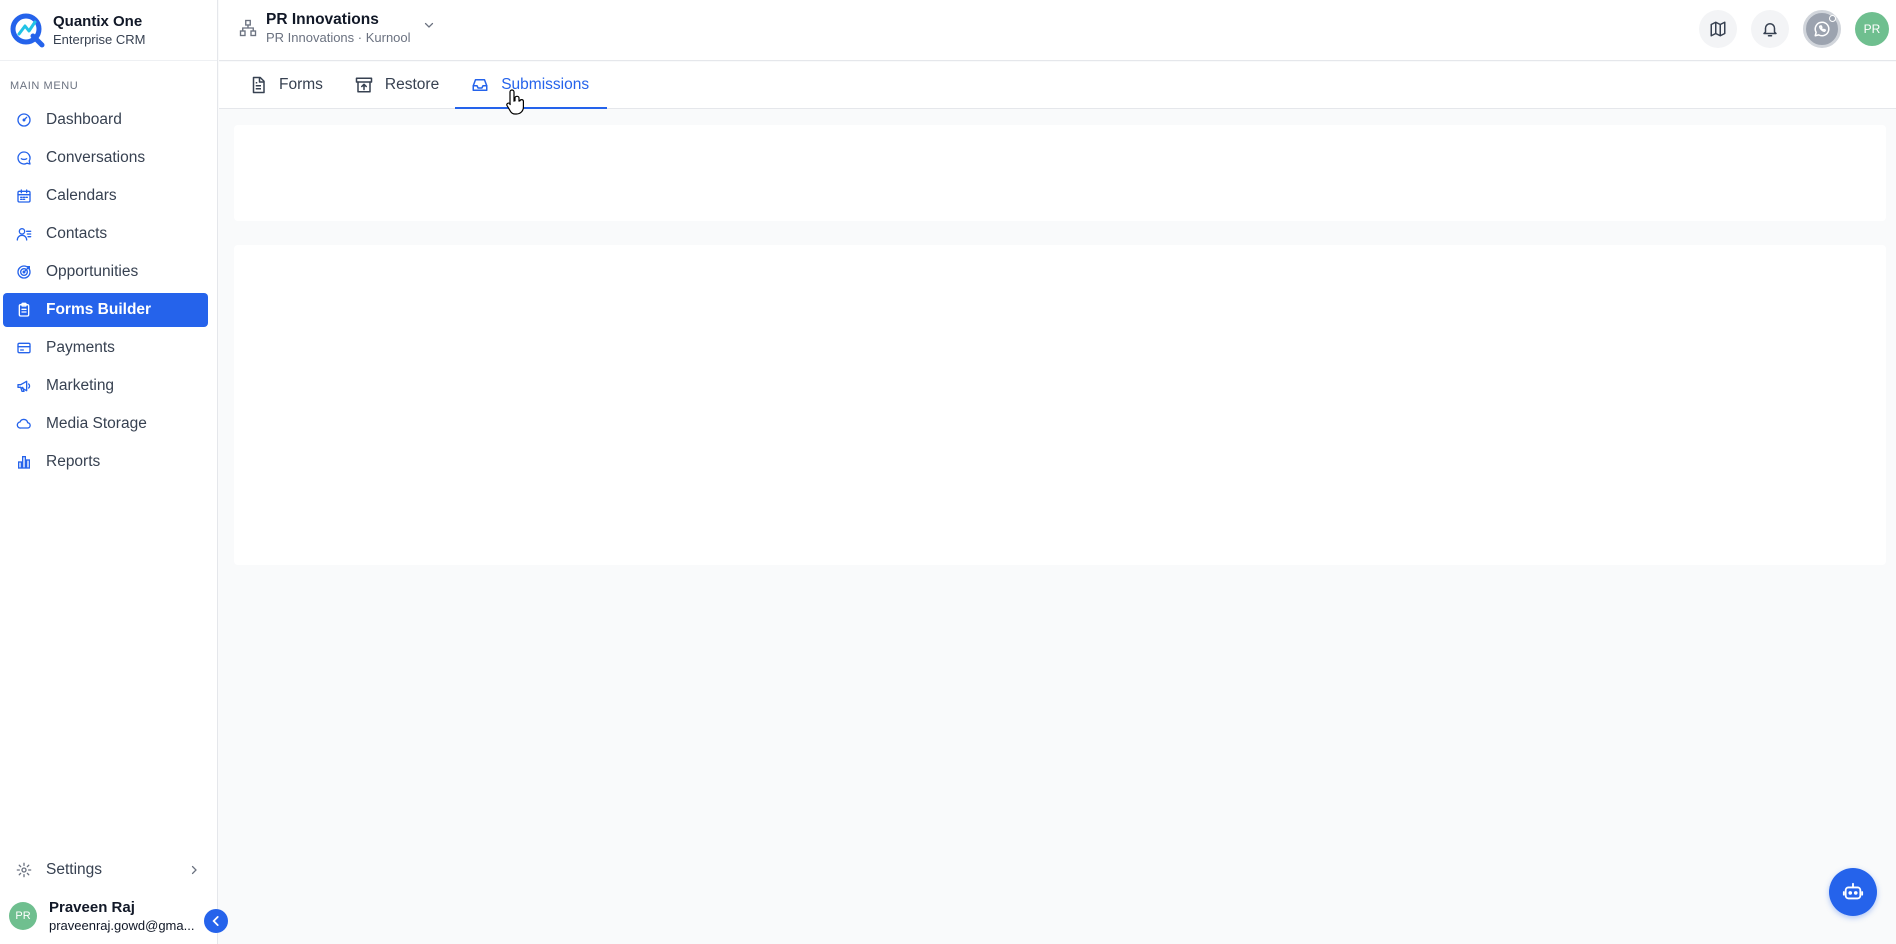 The width and height of the screenshot is (1896, 944). I want to click on bell-icon, so click(1770, 30).